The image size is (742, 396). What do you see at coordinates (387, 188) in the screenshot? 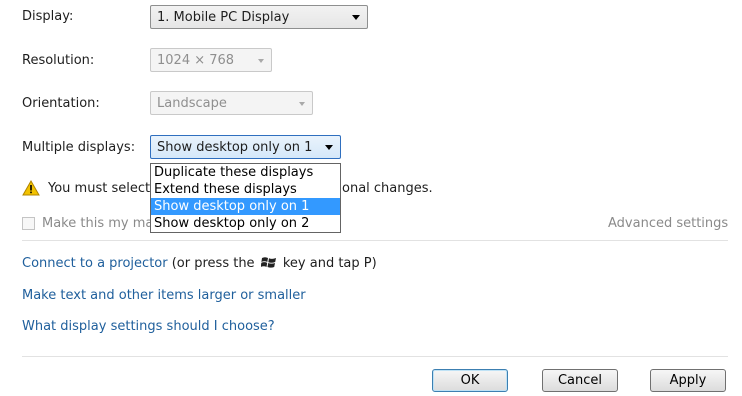
I see `warning-text-end: onal changes.` at bounding box center [387, 188].